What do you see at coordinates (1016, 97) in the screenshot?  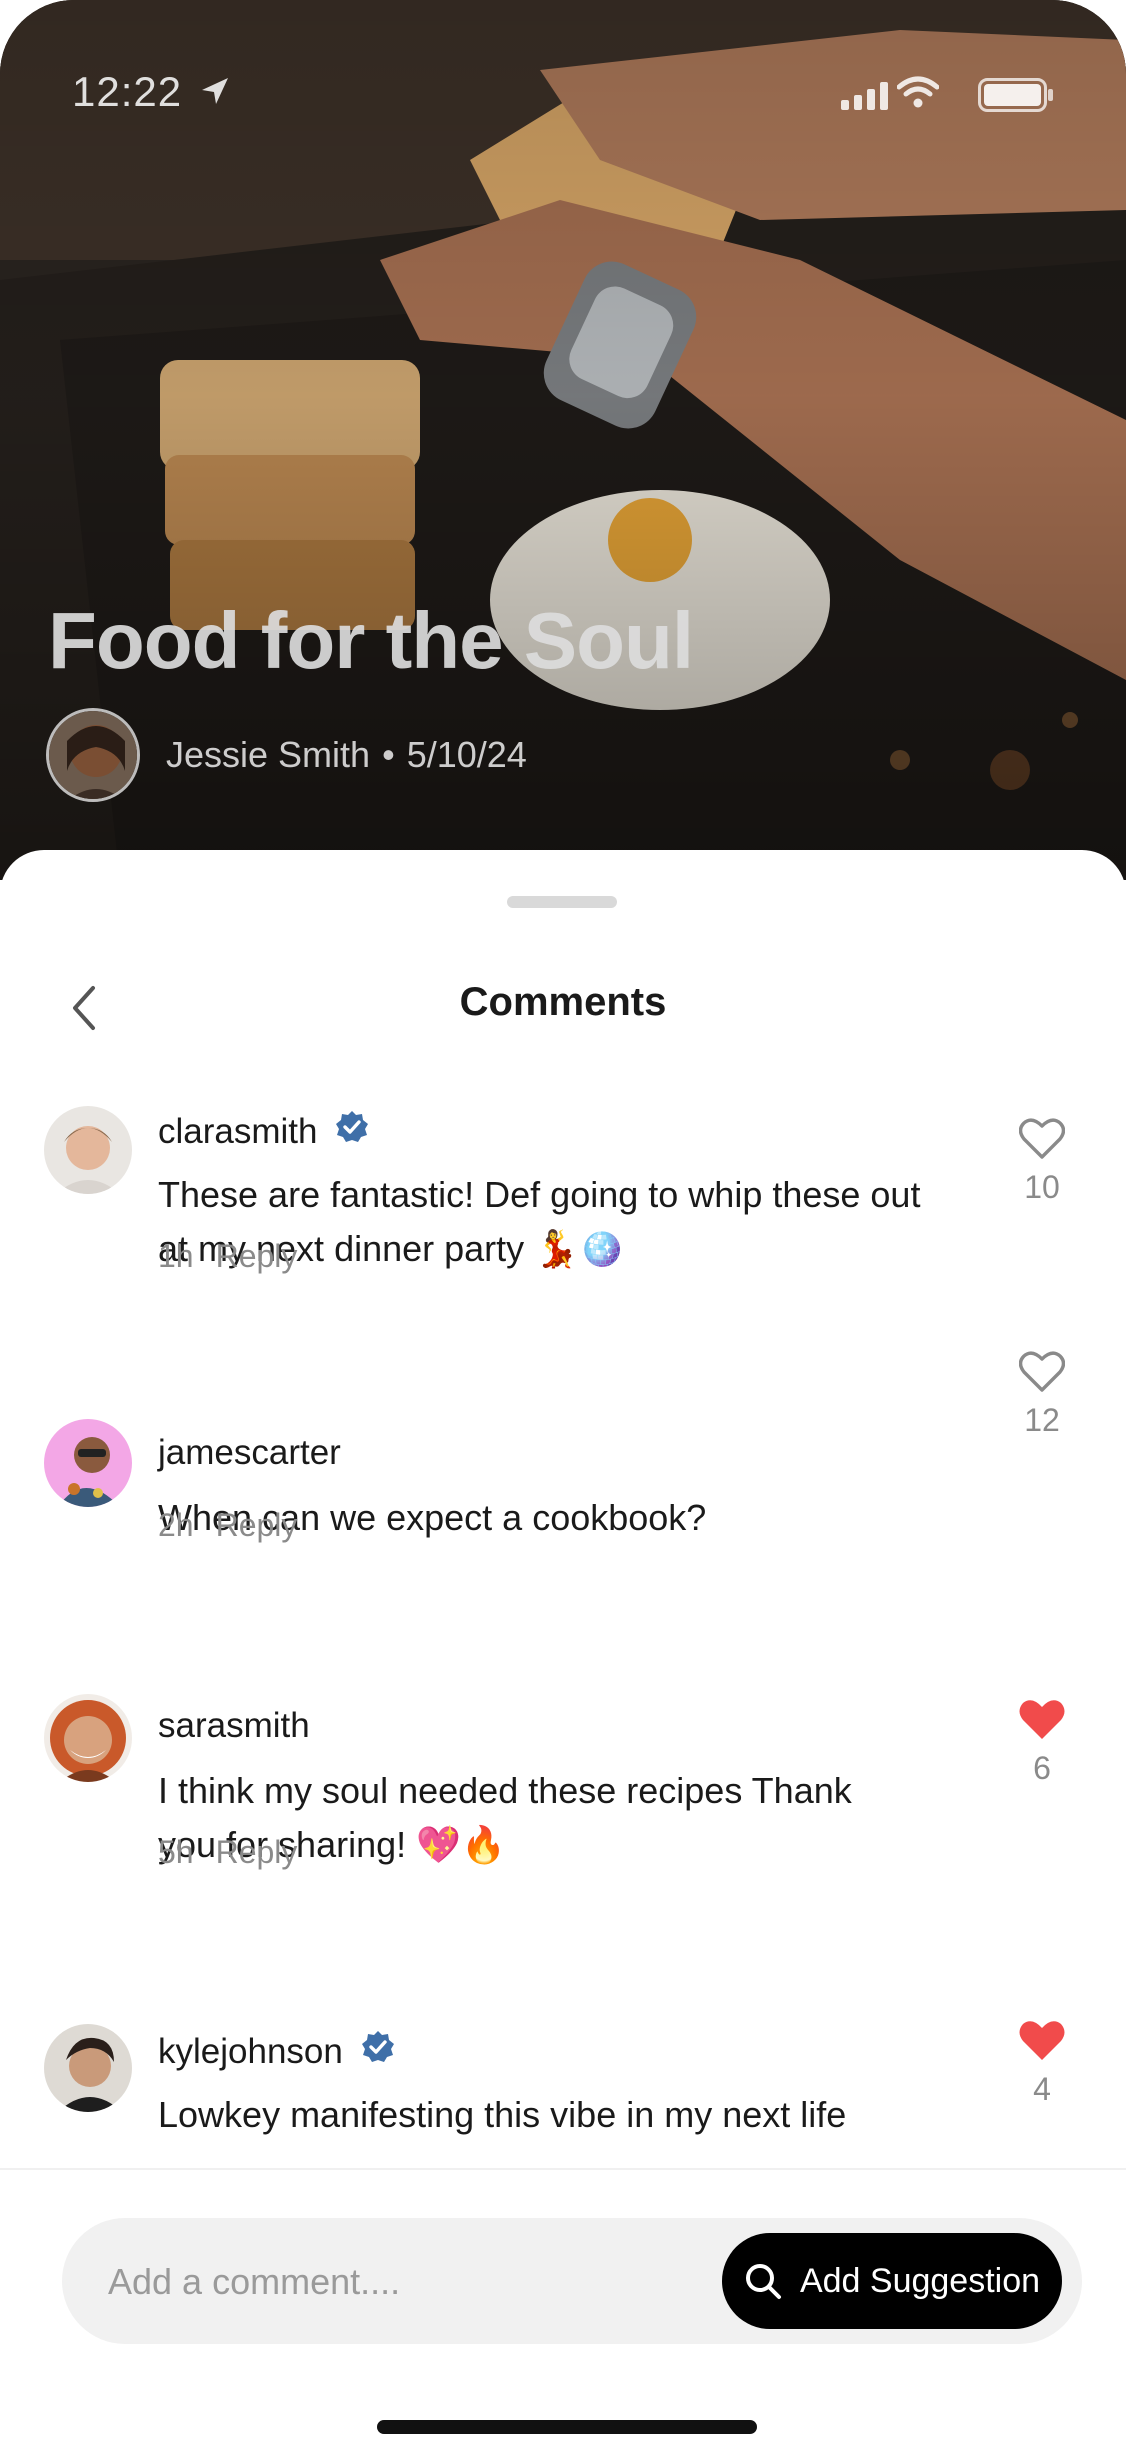 I see `battery-icon` at bounding box center [1016, 97].